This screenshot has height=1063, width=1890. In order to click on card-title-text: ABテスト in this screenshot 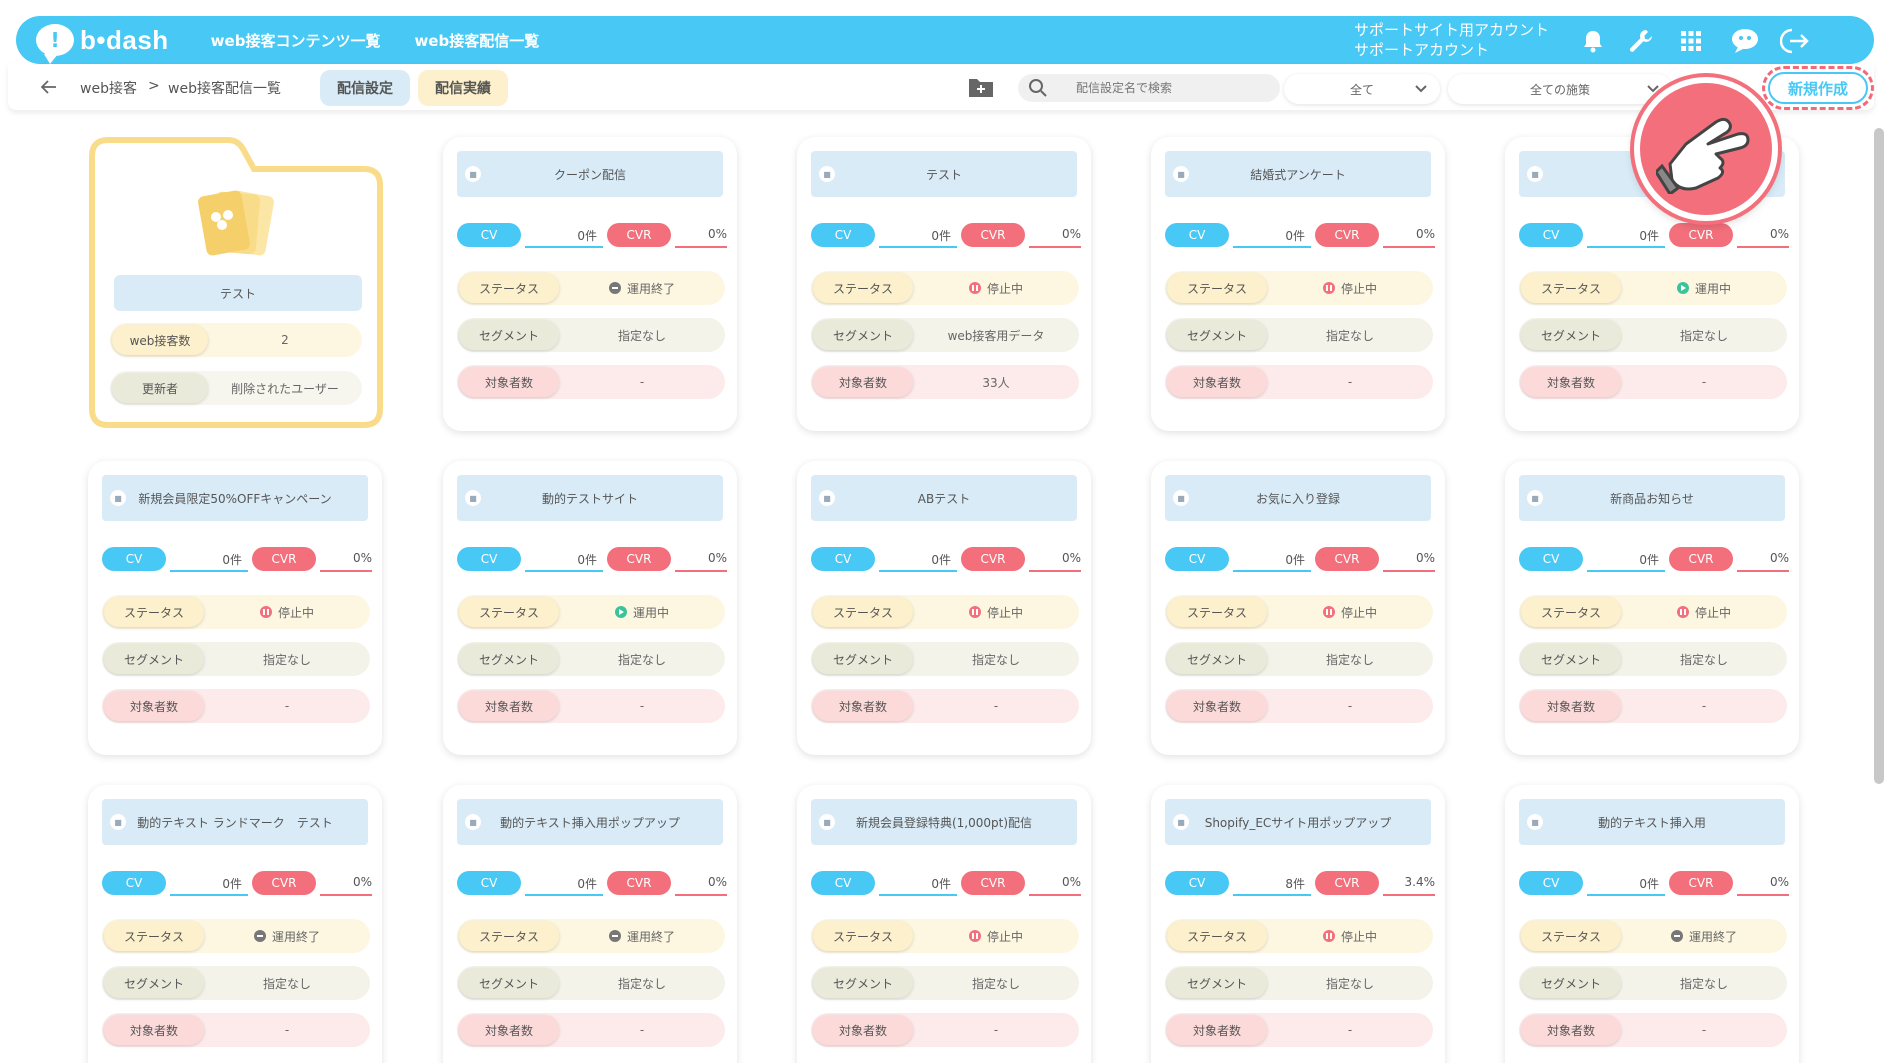, I will do `click(944, 498)`.